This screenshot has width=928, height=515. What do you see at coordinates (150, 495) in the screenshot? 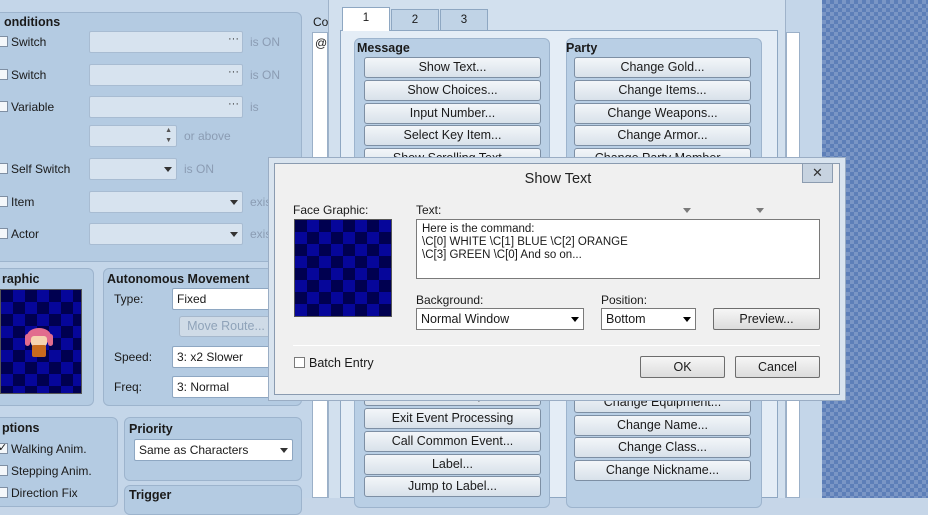
I see `trigger-title: Trigger` at bounding box center [150, 495].